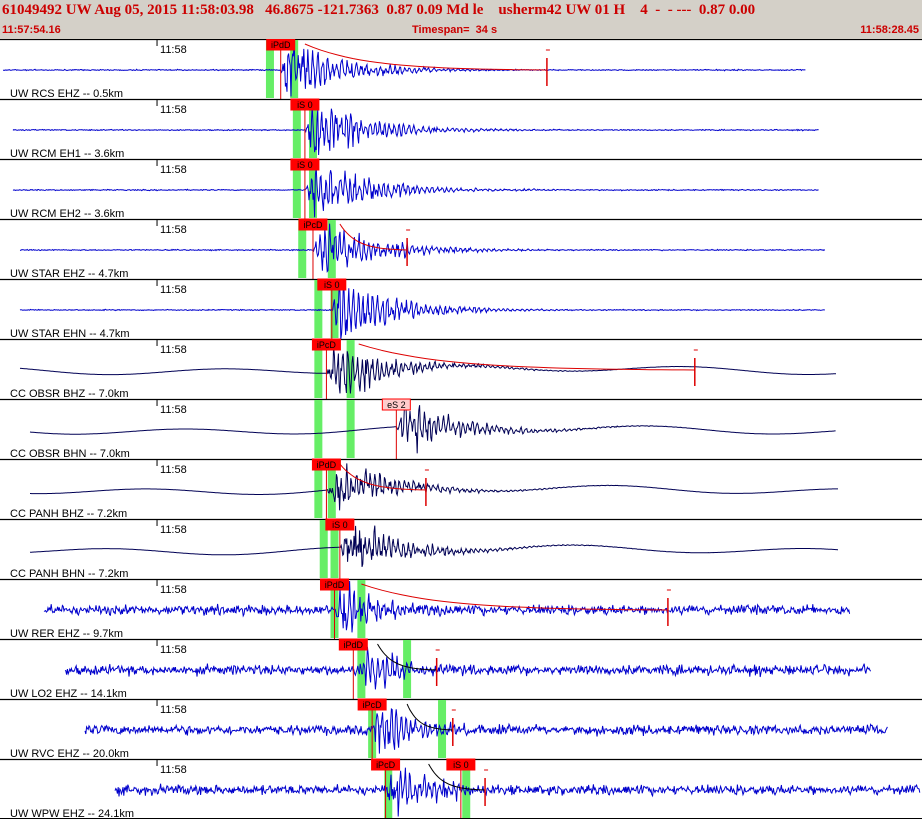 The height and width of the screenshot is (820, 922). What do you see at coordinates (396, 405) in the screenshot?
I see `pick-label: eS 2` at bounding box center [396, 405].